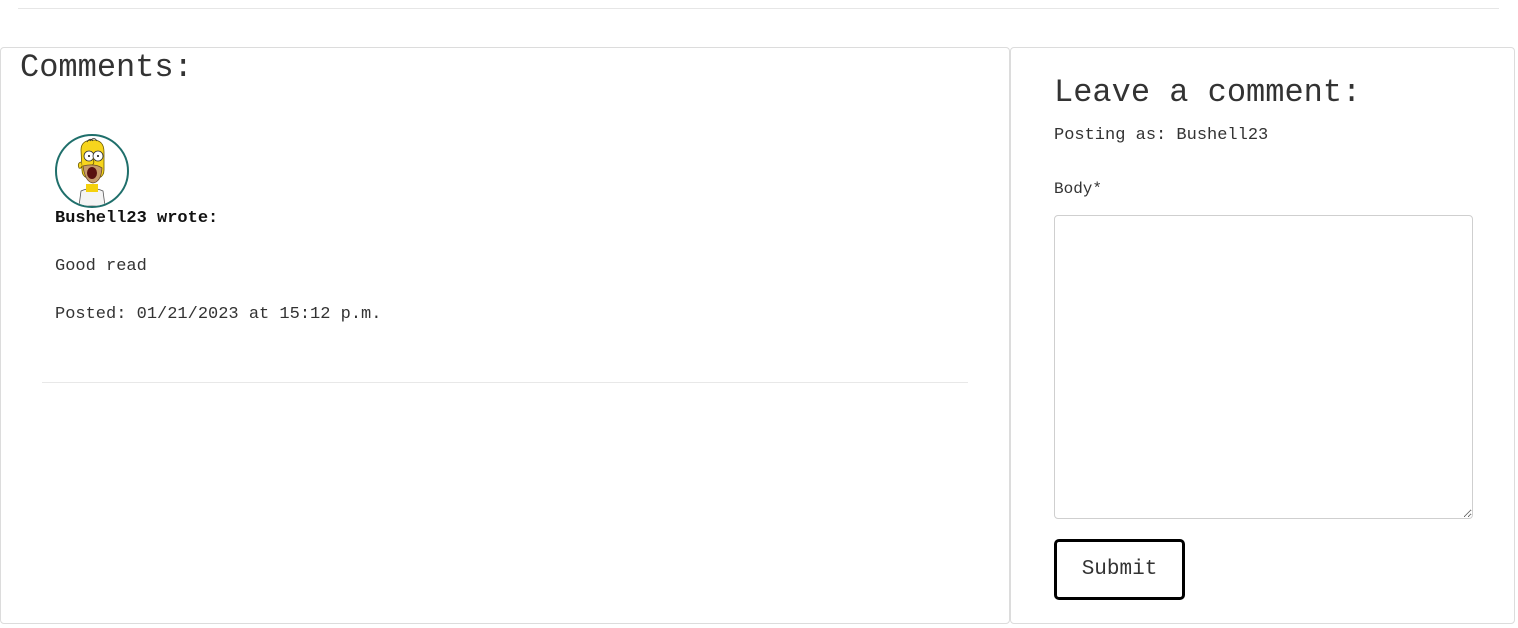 This screenshot has height=628, width=1518. I want to click on posting-as-label: Posting as: Bushell23, so click(1161, 135).